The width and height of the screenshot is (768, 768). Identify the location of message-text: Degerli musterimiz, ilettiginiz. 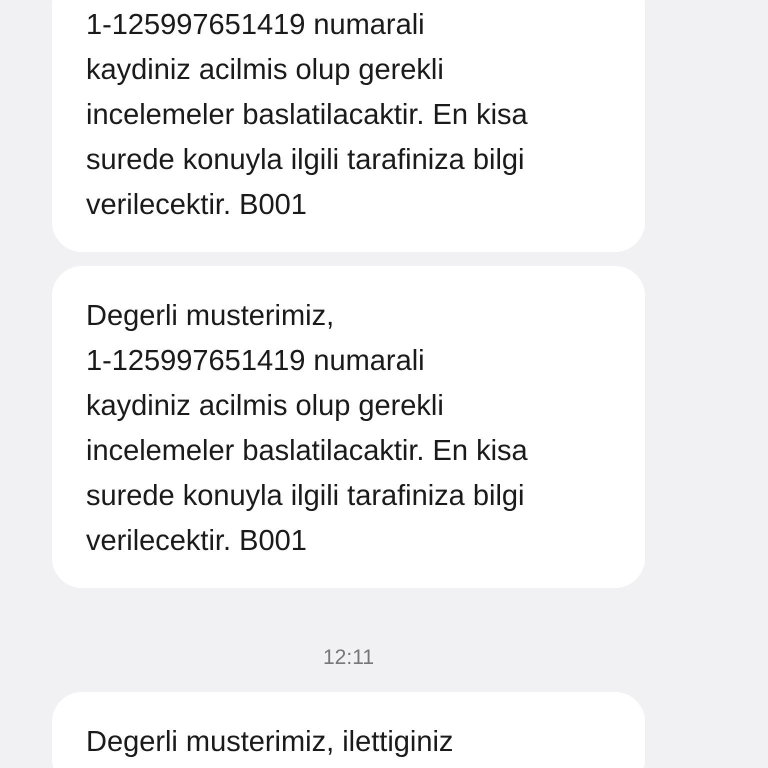
(270, 742).